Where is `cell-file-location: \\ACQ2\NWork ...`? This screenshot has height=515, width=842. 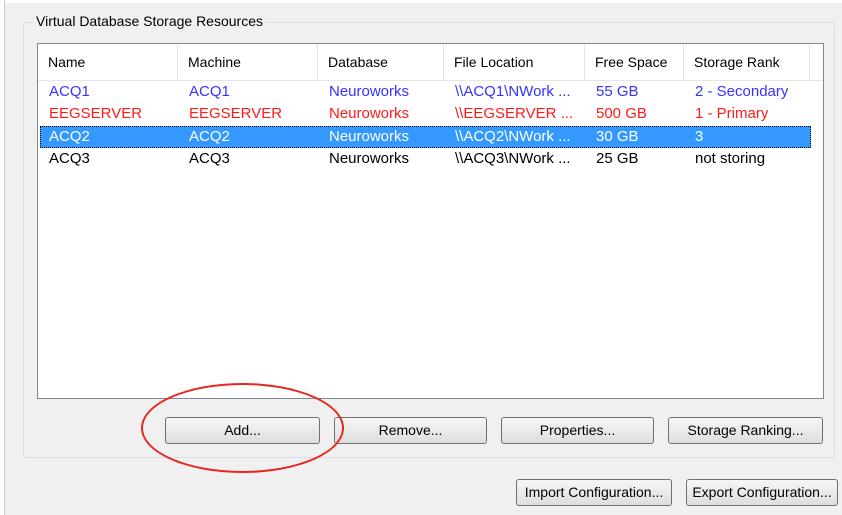
cell-file-location: \\ACQ2\NWork ... is located at coordinates (513, 136).